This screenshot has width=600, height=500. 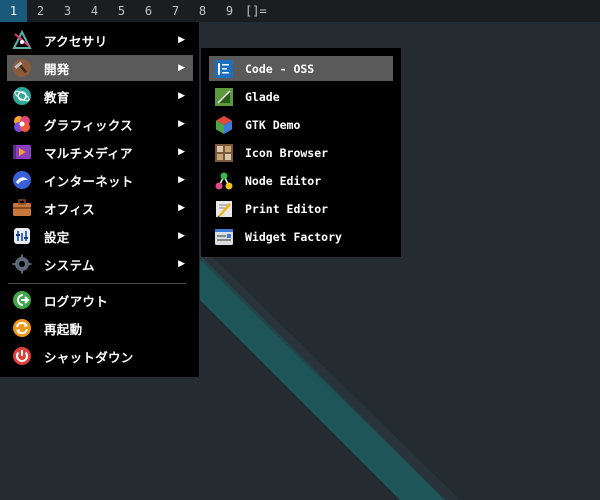 I want to click on submenu-item-label: GTK Demo, so click(x=273, y=124).